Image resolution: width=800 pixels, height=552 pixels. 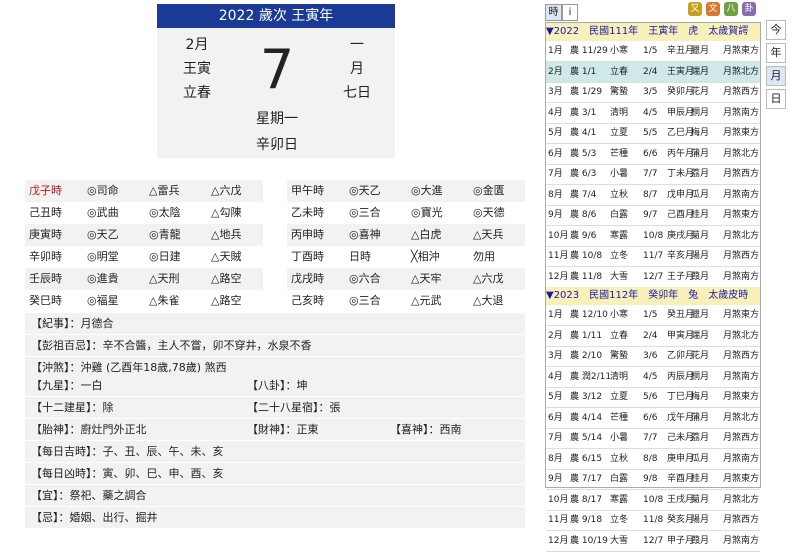 I want to click on year-section-header: ▼2022 民國111年 王寅年 虎 太歲賀諤, so click(x=653, y=32).